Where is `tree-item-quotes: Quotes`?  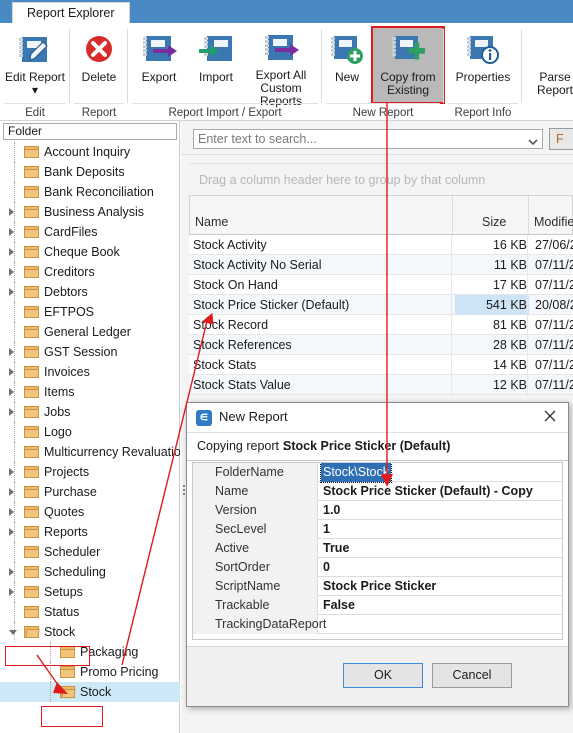
tree-item-quotes: Quotes is located at coordinates (90, 512).